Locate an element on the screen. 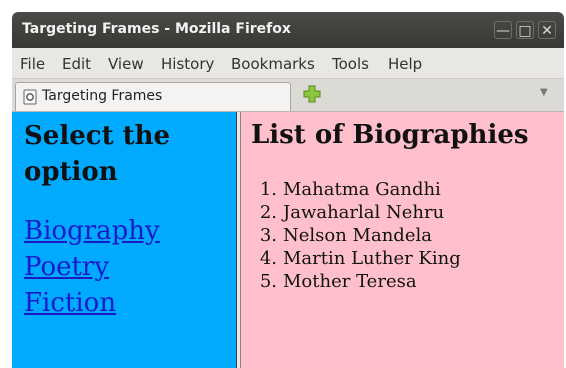  maximize-icon: □ is located at coordinates (525, 31).